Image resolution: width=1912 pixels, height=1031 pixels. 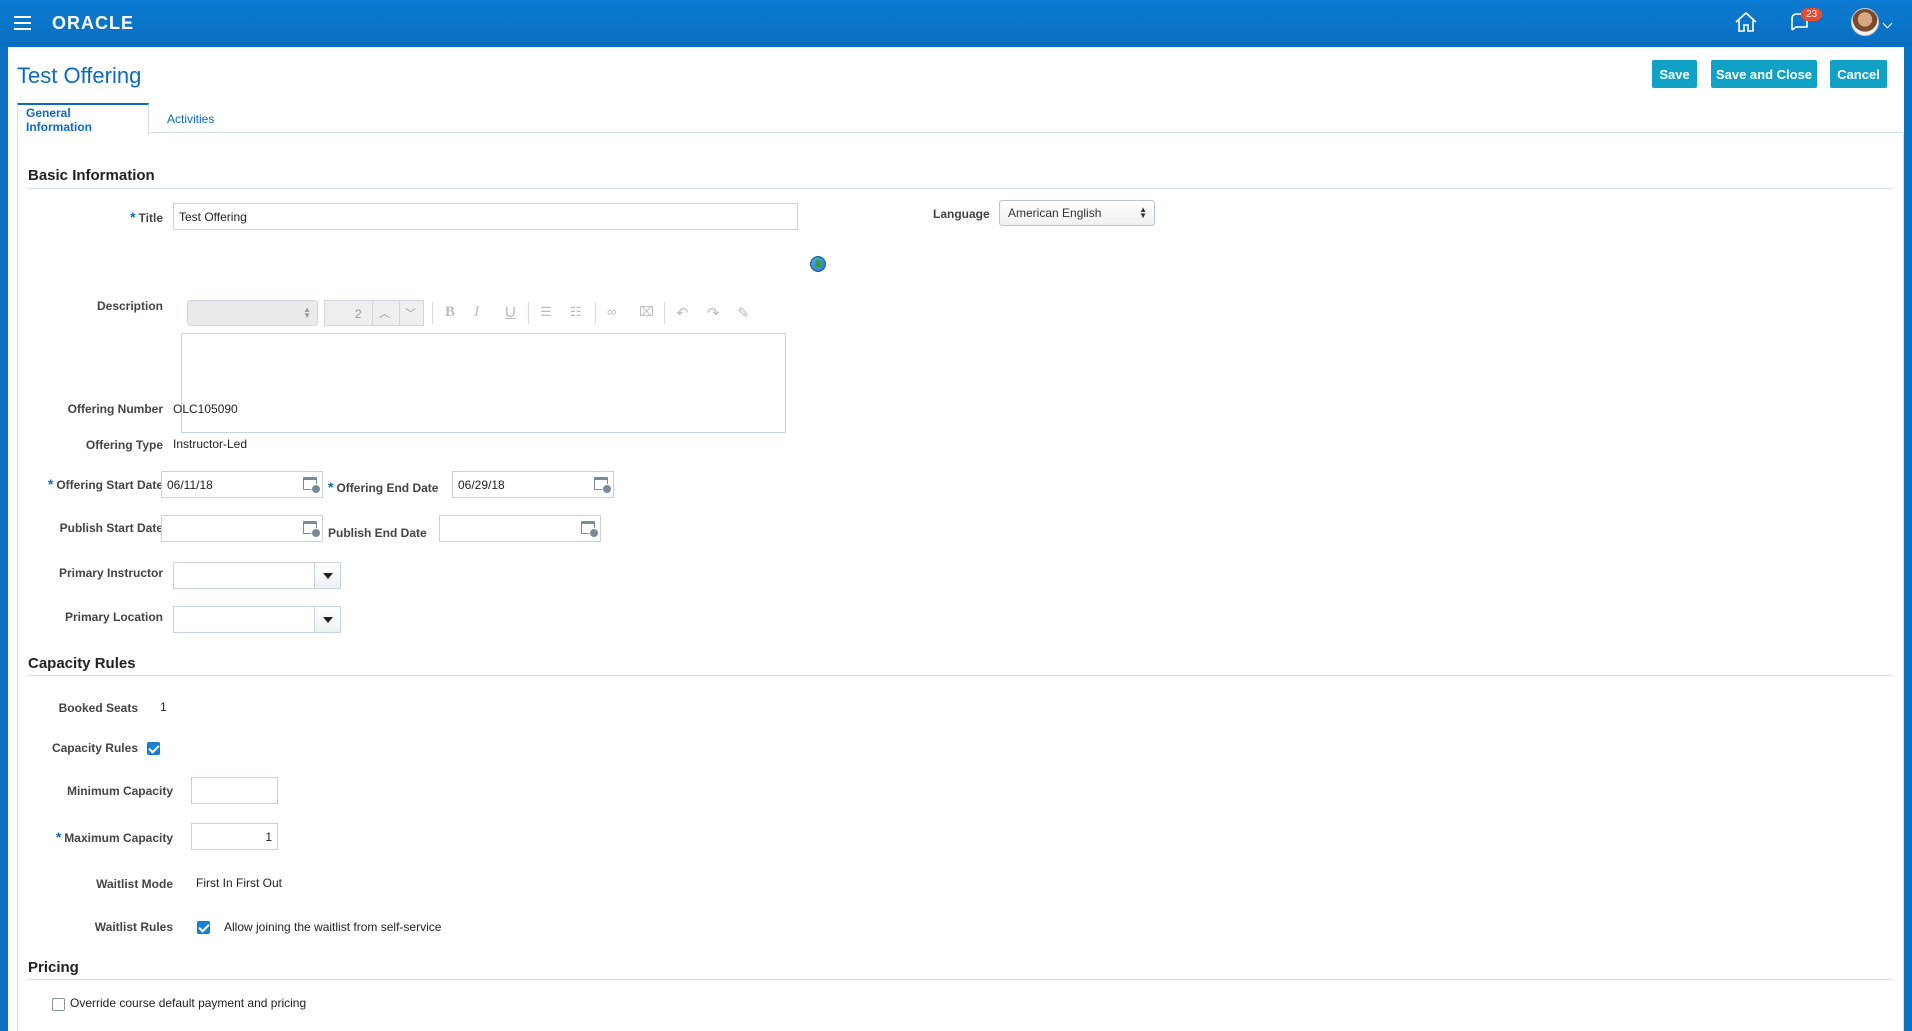 What do you see at coordinates (1887, 23) in the screenshot?
I see `chevron-down-icon` at bounding box center [1887, 23].